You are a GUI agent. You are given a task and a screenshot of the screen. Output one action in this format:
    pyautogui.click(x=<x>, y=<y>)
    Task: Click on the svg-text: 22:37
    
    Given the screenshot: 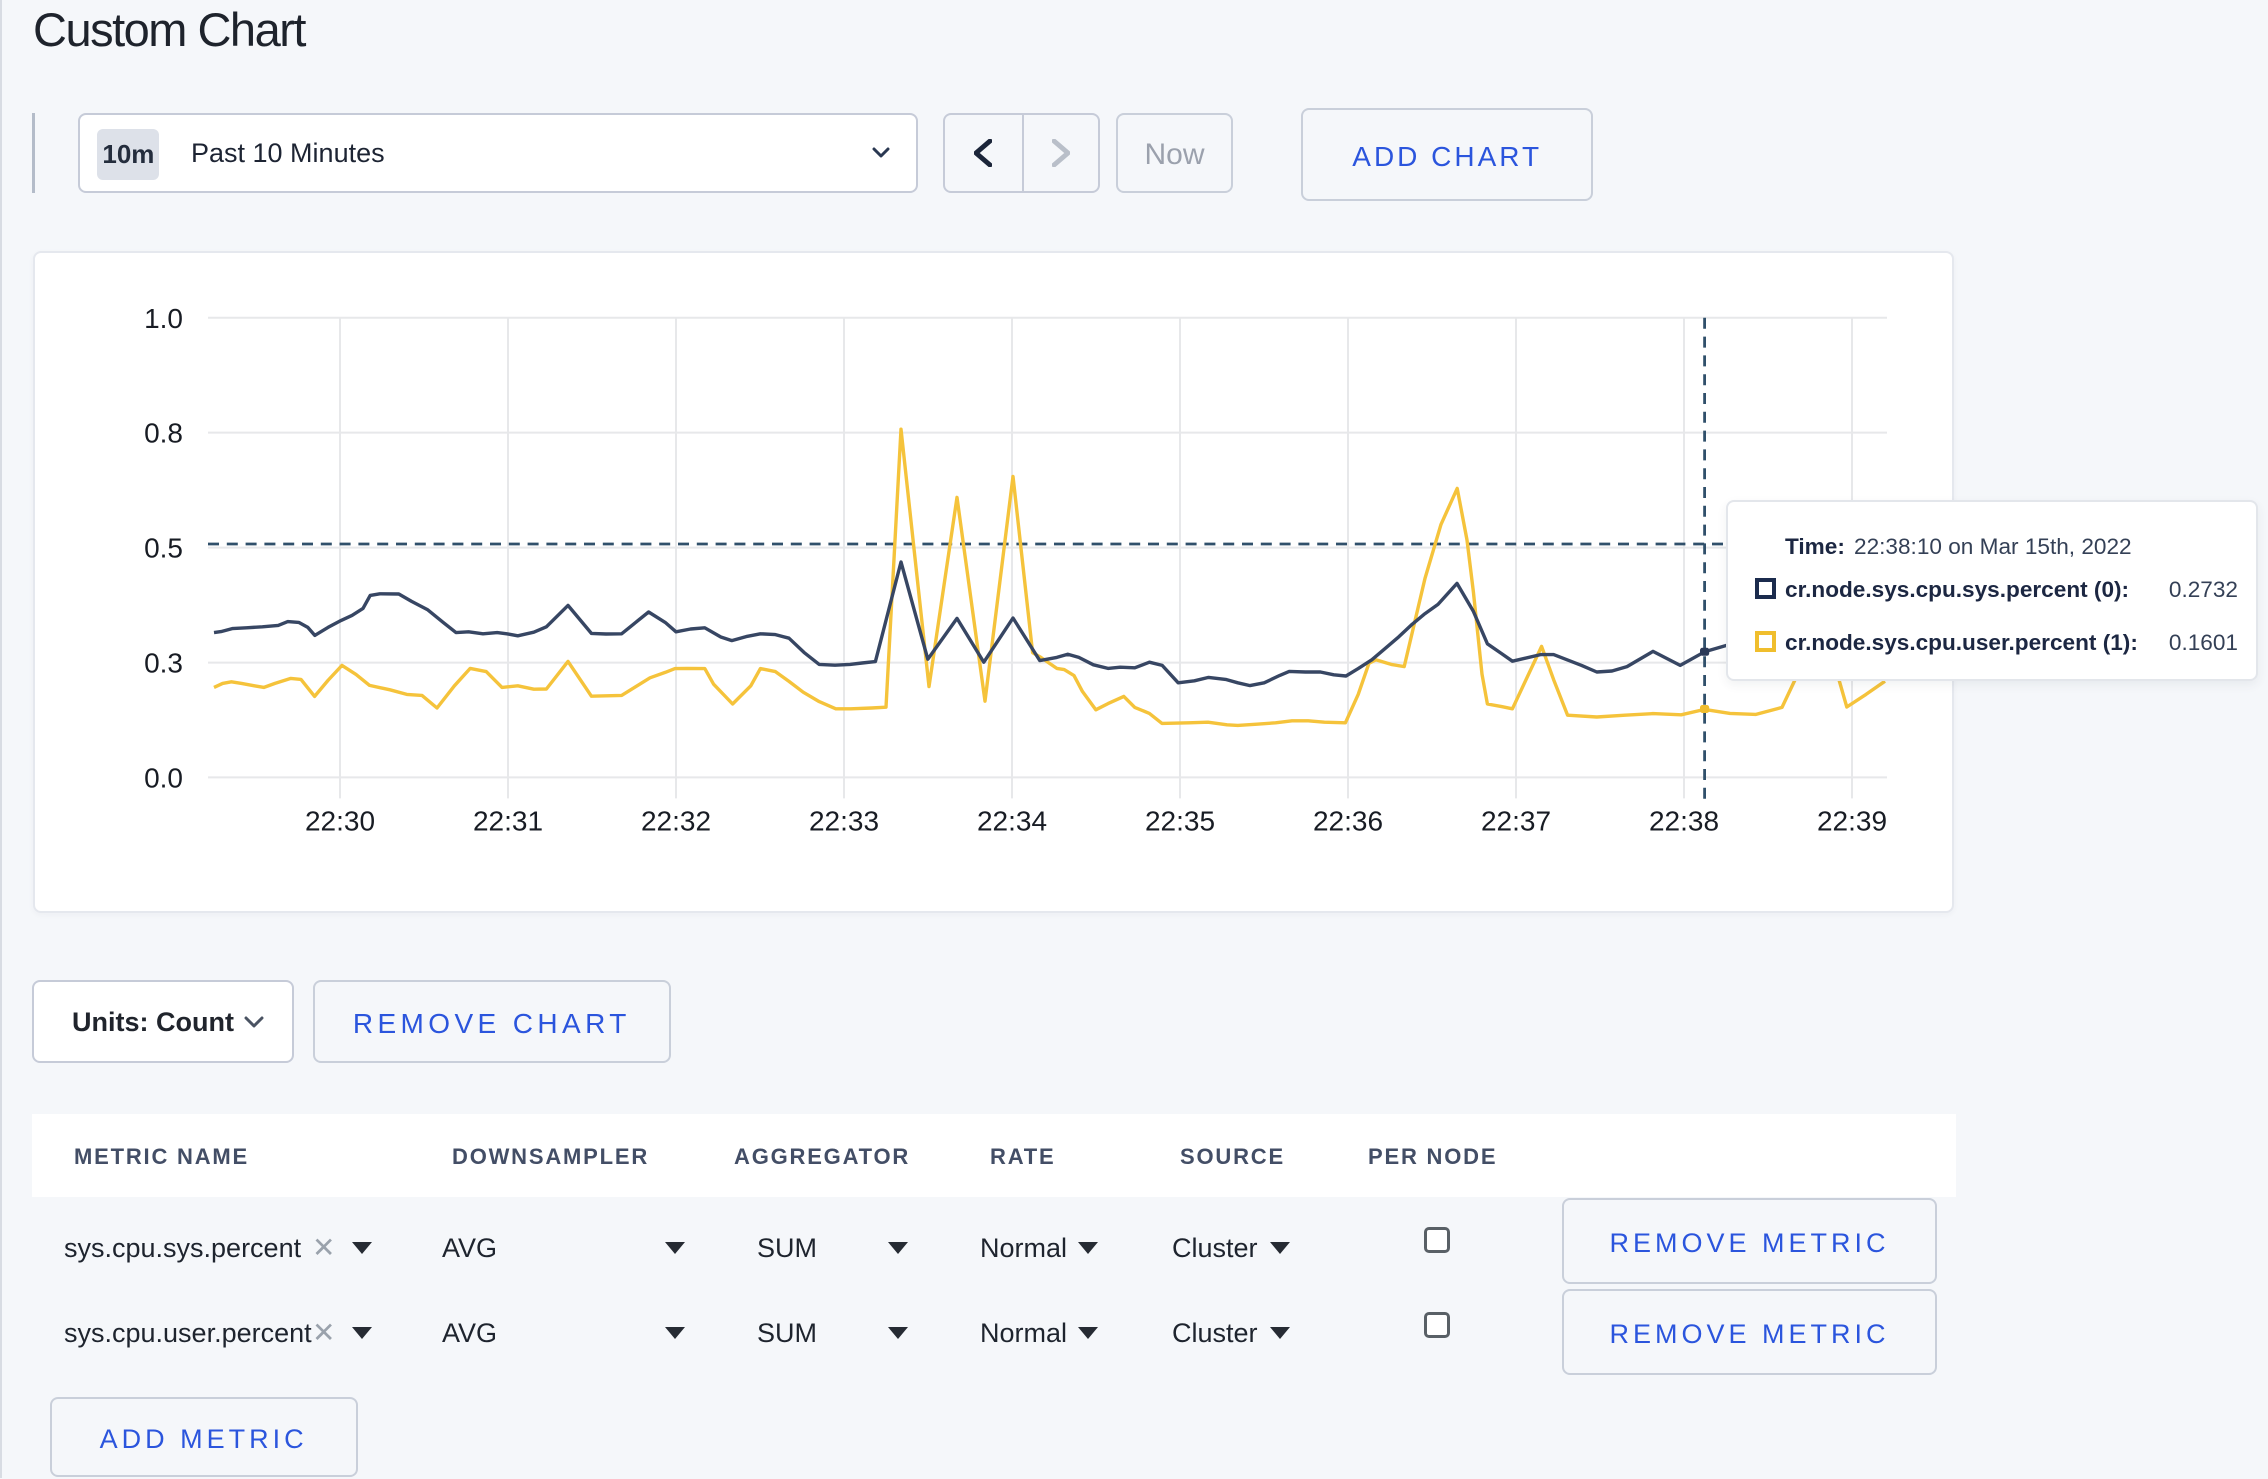 What is the action you would take?
    pyautogui.click(x=1516, y=820)
    